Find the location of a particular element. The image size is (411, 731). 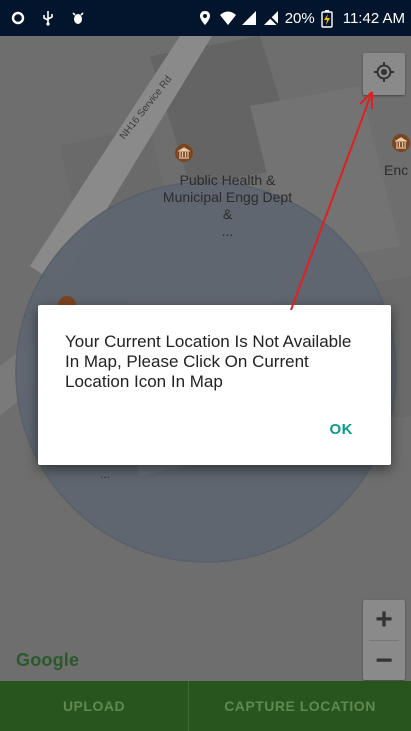

crosshair-icon is located at coordinates (384, 74).